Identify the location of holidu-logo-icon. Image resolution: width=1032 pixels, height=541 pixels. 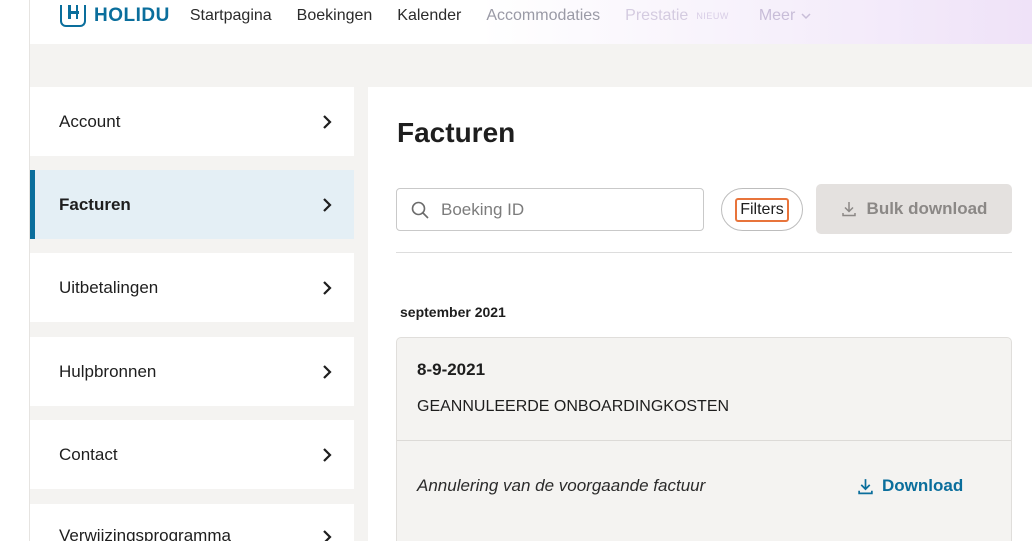
(73, 16).